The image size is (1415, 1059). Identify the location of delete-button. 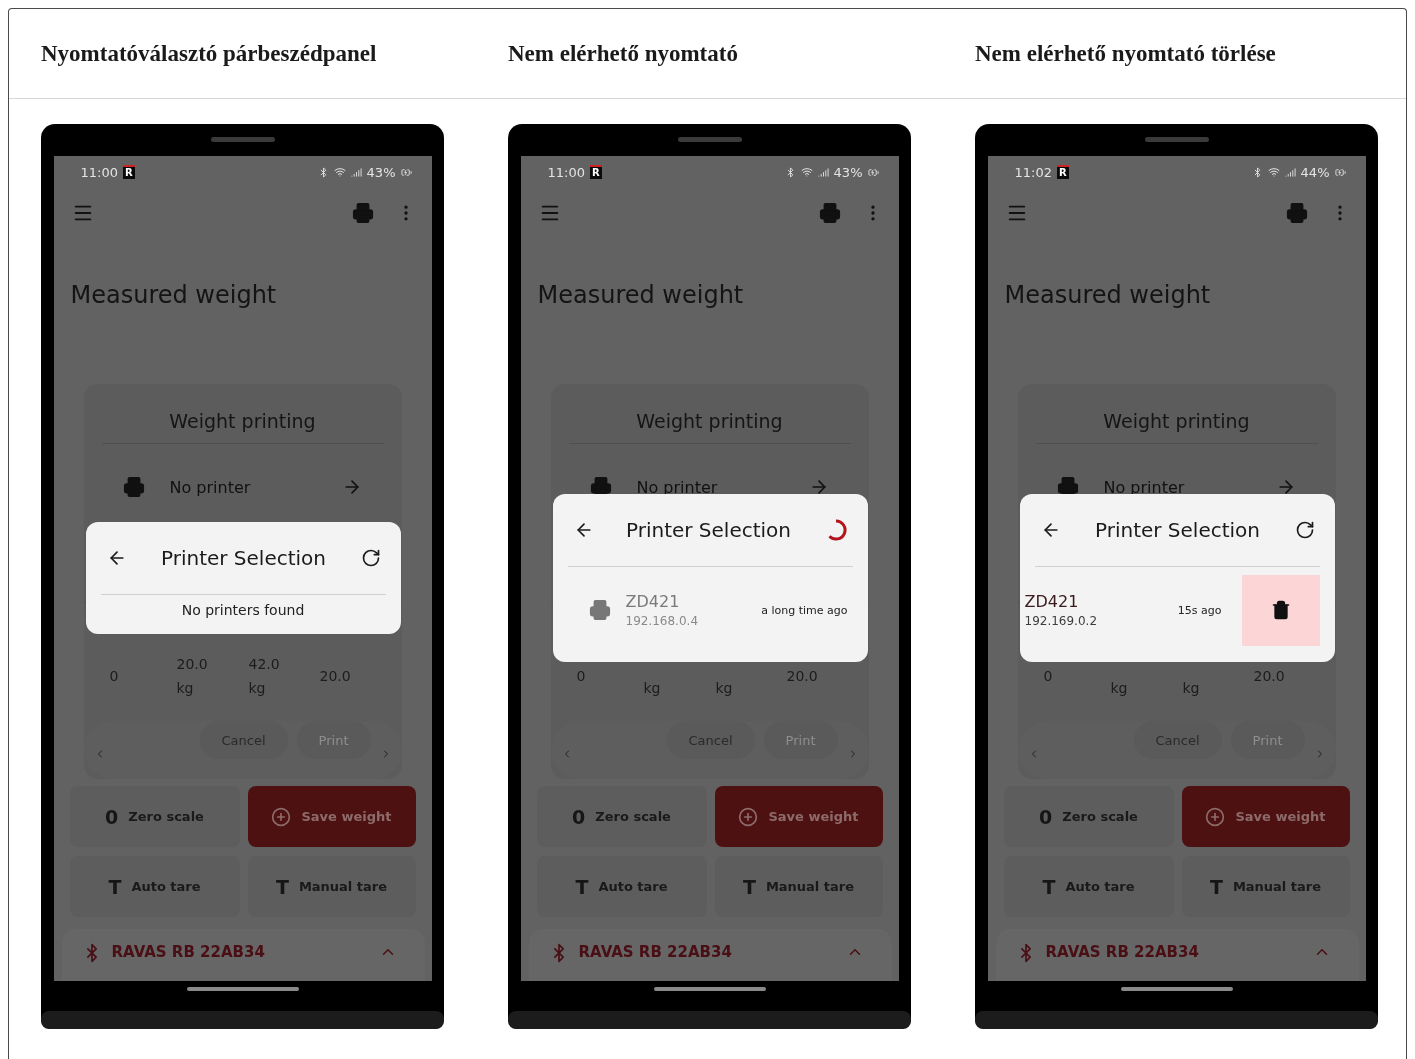
(1280, 610).